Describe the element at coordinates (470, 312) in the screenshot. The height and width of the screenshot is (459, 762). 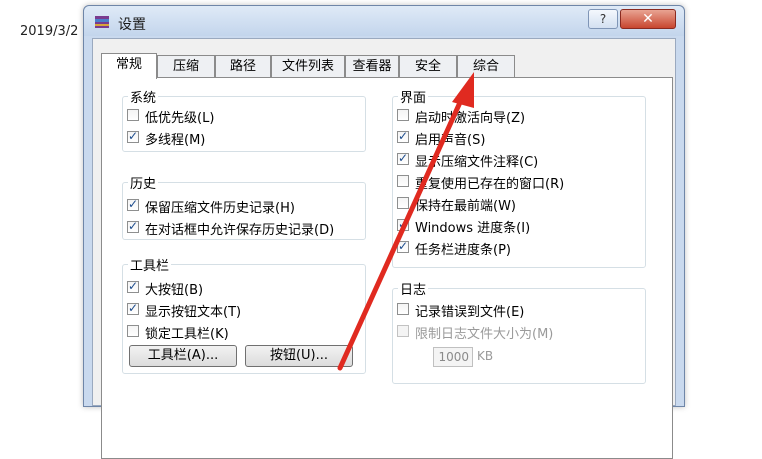
I see `checkbox-label: 记录错误到文件(E)` at that location.